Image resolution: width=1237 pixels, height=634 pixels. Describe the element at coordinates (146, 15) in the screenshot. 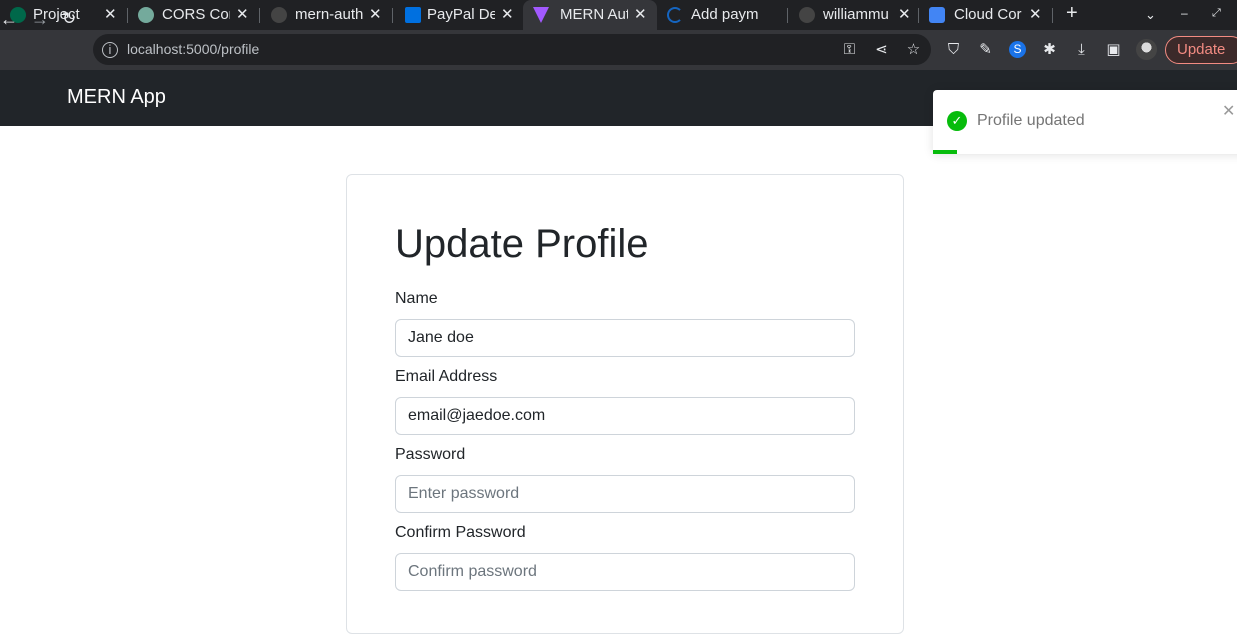

I see `openai-icon` at that location.